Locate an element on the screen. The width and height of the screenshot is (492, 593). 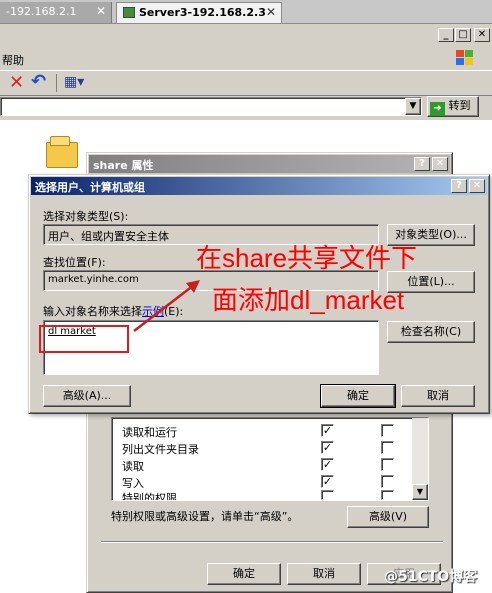
minimize-button: _ is located at coordinates (446, 35).